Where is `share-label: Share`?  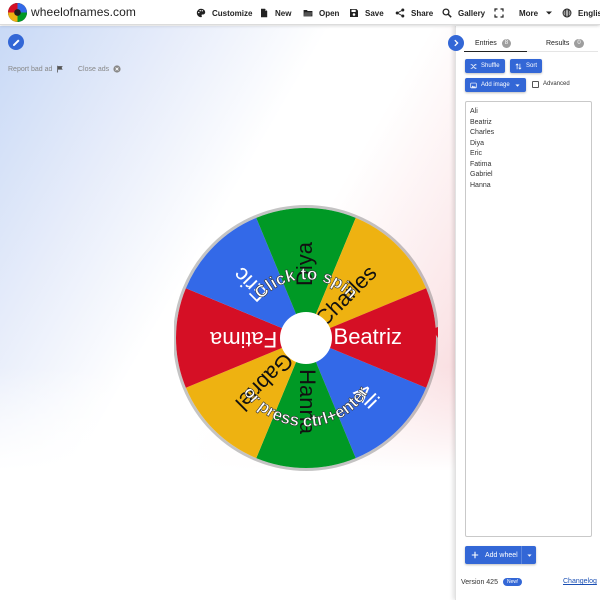
share-label: Share is located at coordinates (422, 13).